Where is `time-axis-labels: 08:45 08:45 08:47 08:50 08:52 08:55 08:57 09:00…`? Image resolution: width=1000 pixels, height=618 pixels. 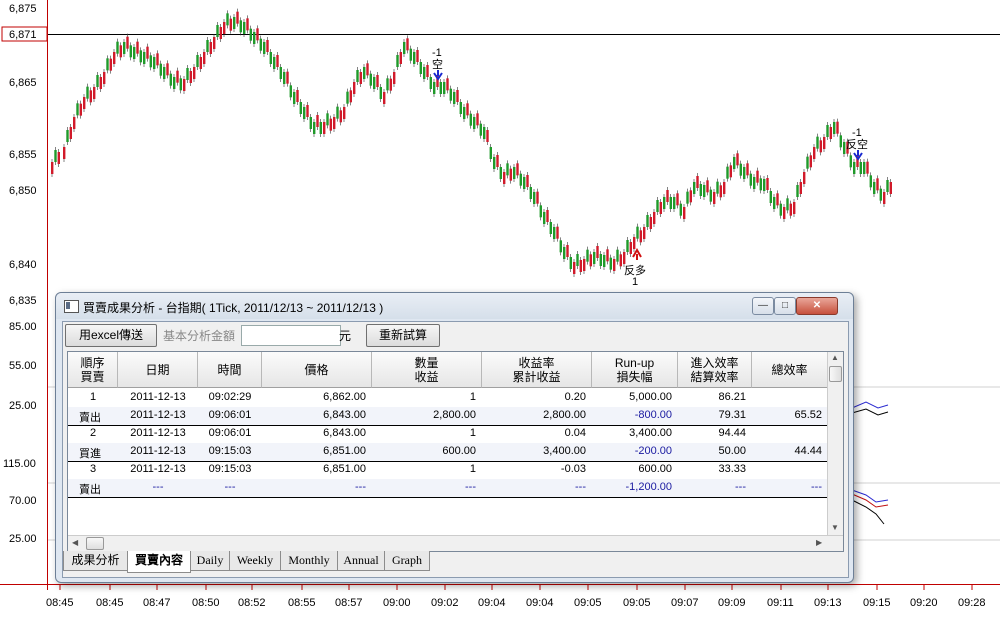
time-axis-labels: 08:45 08:45 08:47 08:50 08:52 08:55 08:57 09:00… is located at coordinates (516, 597).